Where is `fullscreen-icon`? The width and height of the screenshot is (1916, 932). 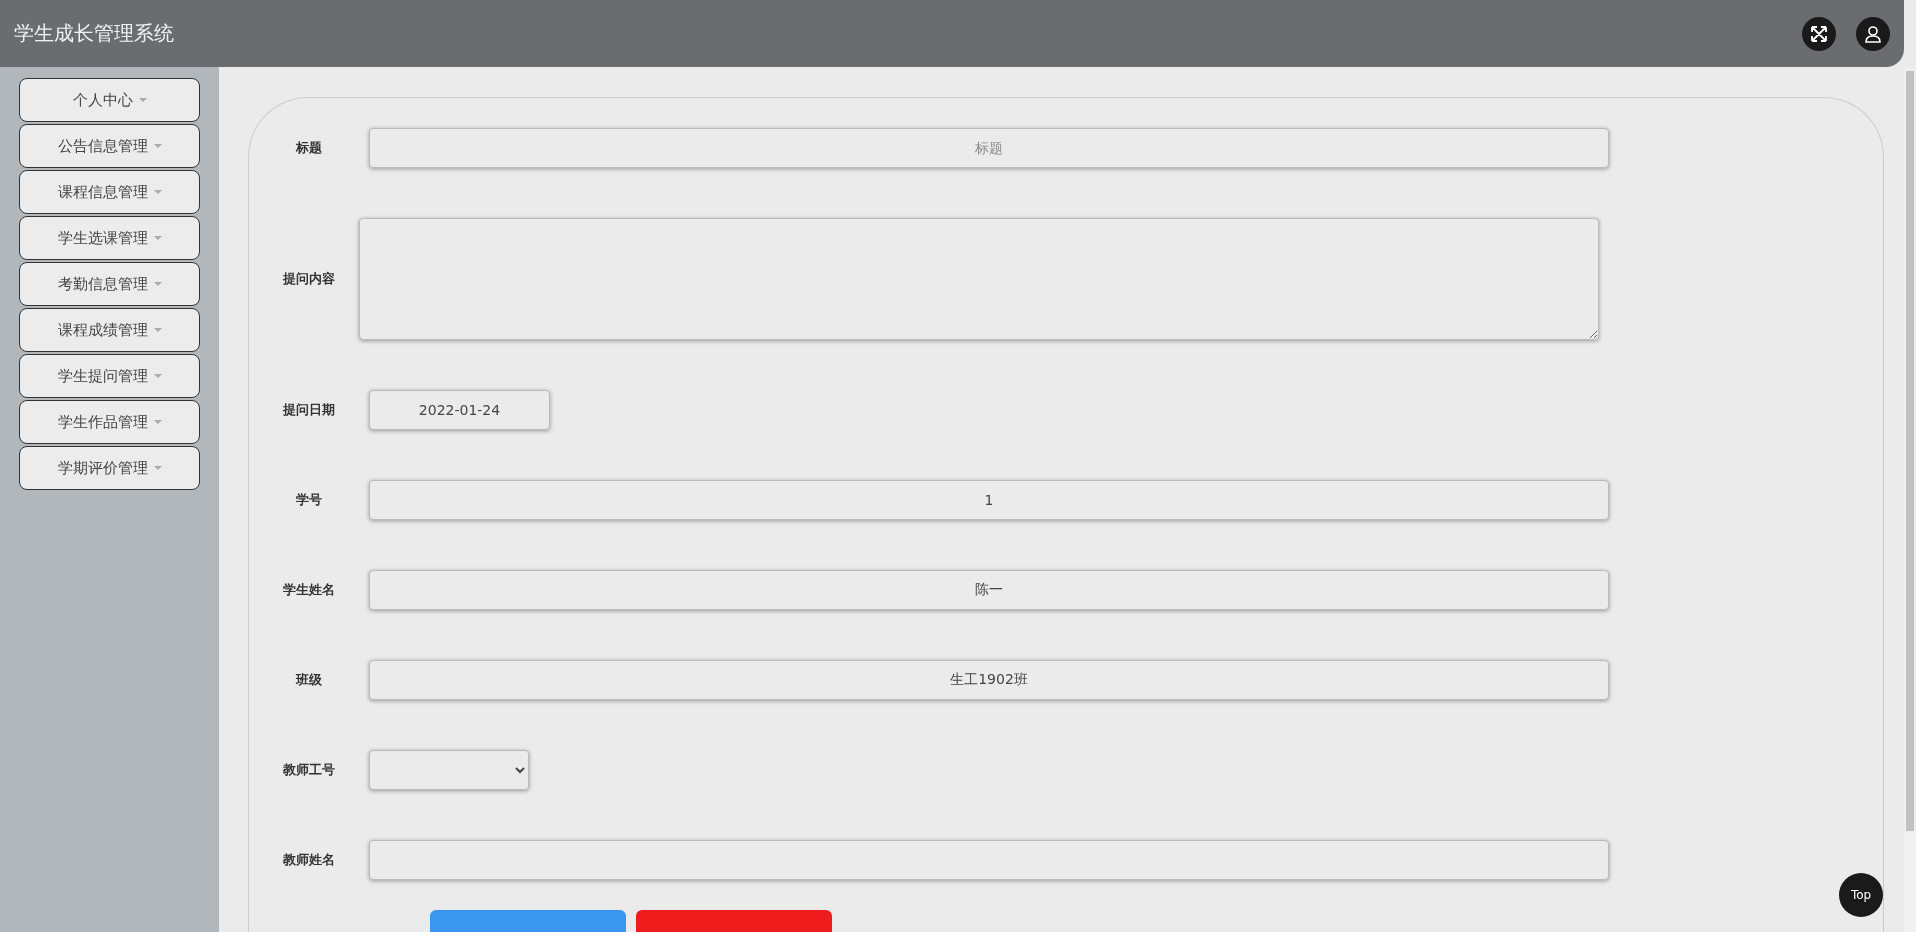
fullscreen-icon is located at coordinates (1819, 33).